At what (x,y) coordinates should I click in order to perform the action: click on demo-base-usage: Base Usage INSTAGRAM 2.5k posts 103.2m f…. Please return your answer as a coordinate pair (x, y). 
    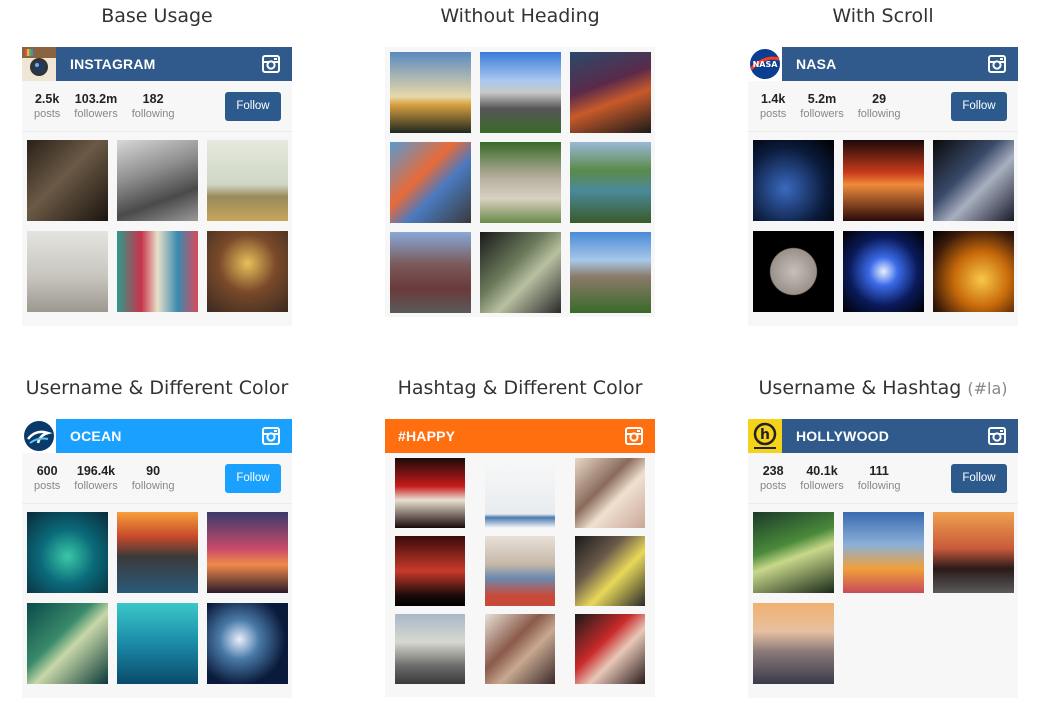
    Looking at the image, I should click on (157, 165).